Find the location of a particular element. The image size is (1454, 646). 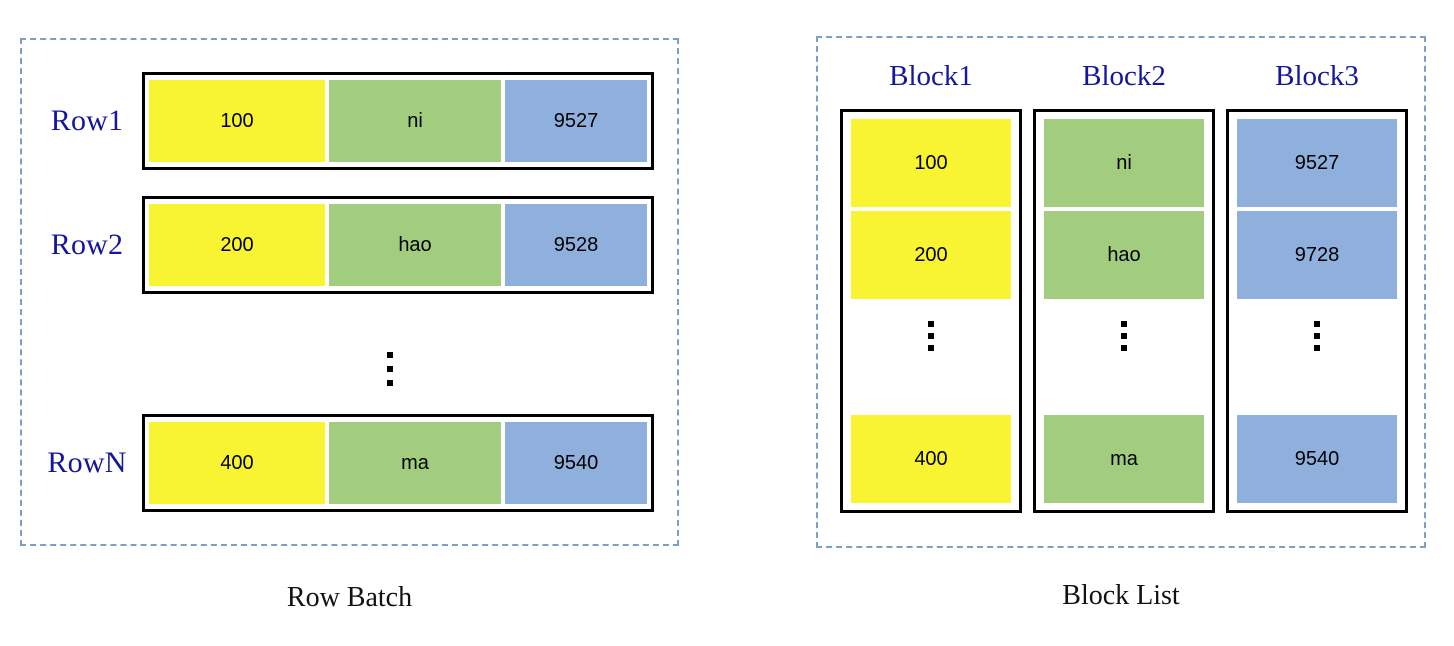

row-cell-id-n: 400 is located at coordinates (237, 463).